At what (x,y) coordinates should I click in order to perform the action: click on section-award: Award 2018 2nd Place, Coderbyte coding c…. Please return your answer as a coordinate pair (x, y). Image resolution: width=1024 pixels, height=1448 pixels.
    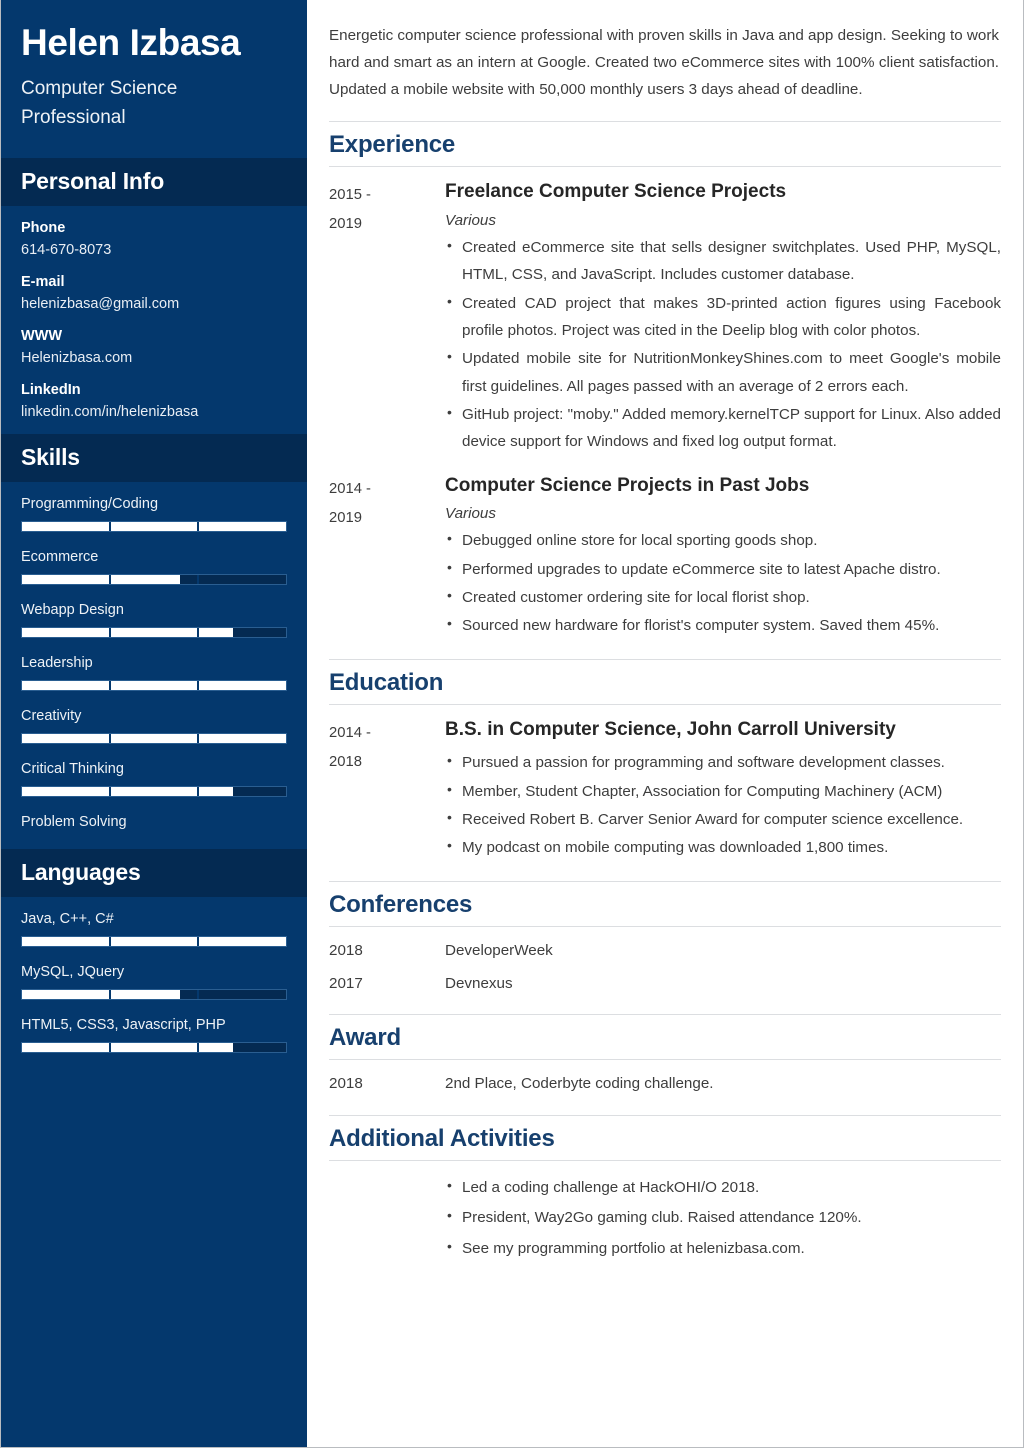
    Looking at the image, I should click on (665, 1055).